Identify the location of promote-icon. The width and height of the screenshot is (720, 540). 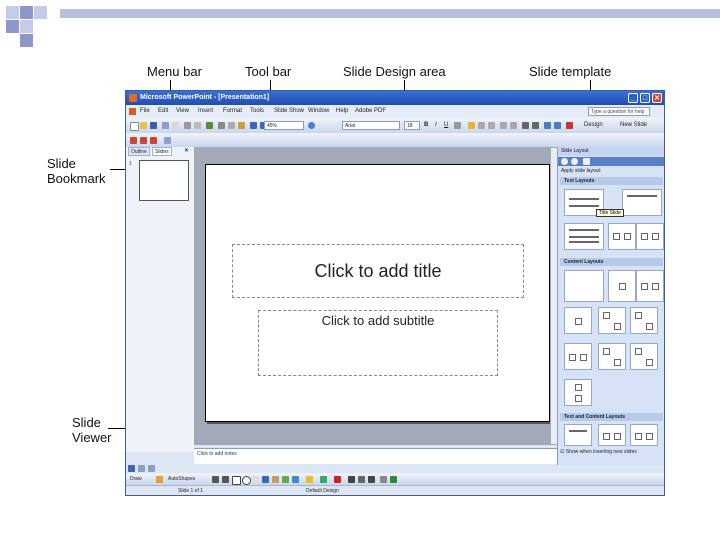
(547, 125).